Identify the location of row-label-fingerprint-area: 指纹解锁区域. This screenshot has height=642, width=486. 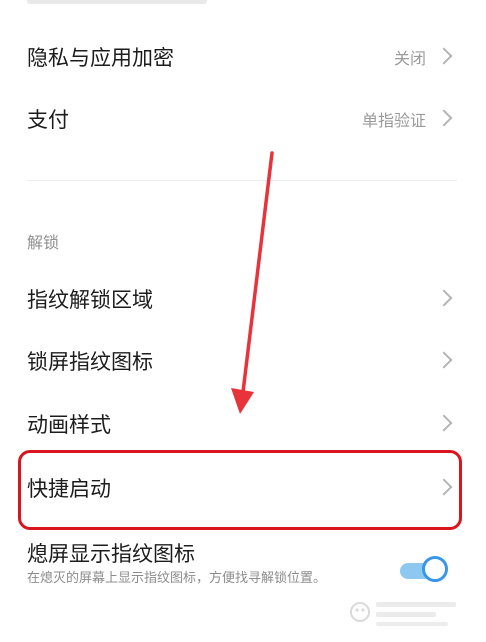
(90, 300).